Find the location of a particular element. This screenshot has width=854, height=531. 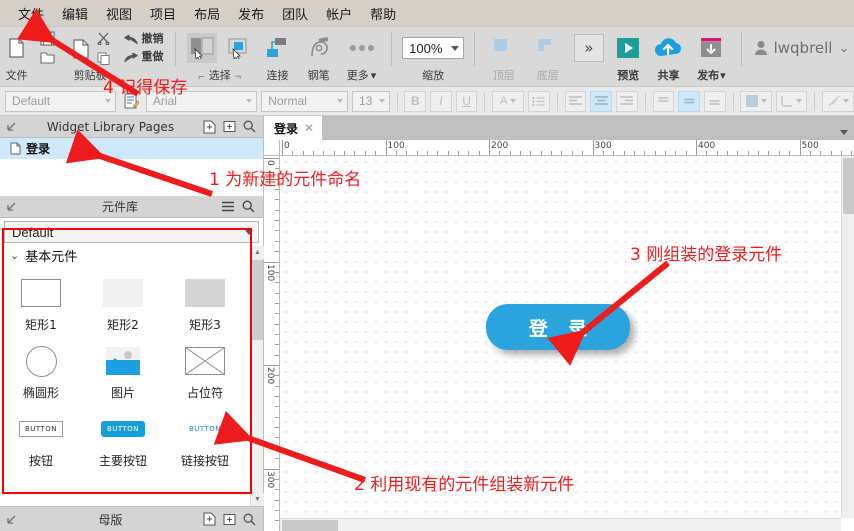

bold-button: B is located at coordinates (415, 101).